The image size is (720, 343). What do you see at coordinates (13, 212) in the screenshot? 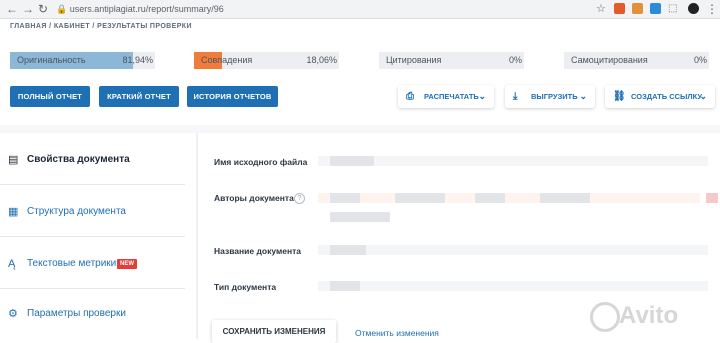
I see `structure-icon: ▦` at bounding box center [13, 212].